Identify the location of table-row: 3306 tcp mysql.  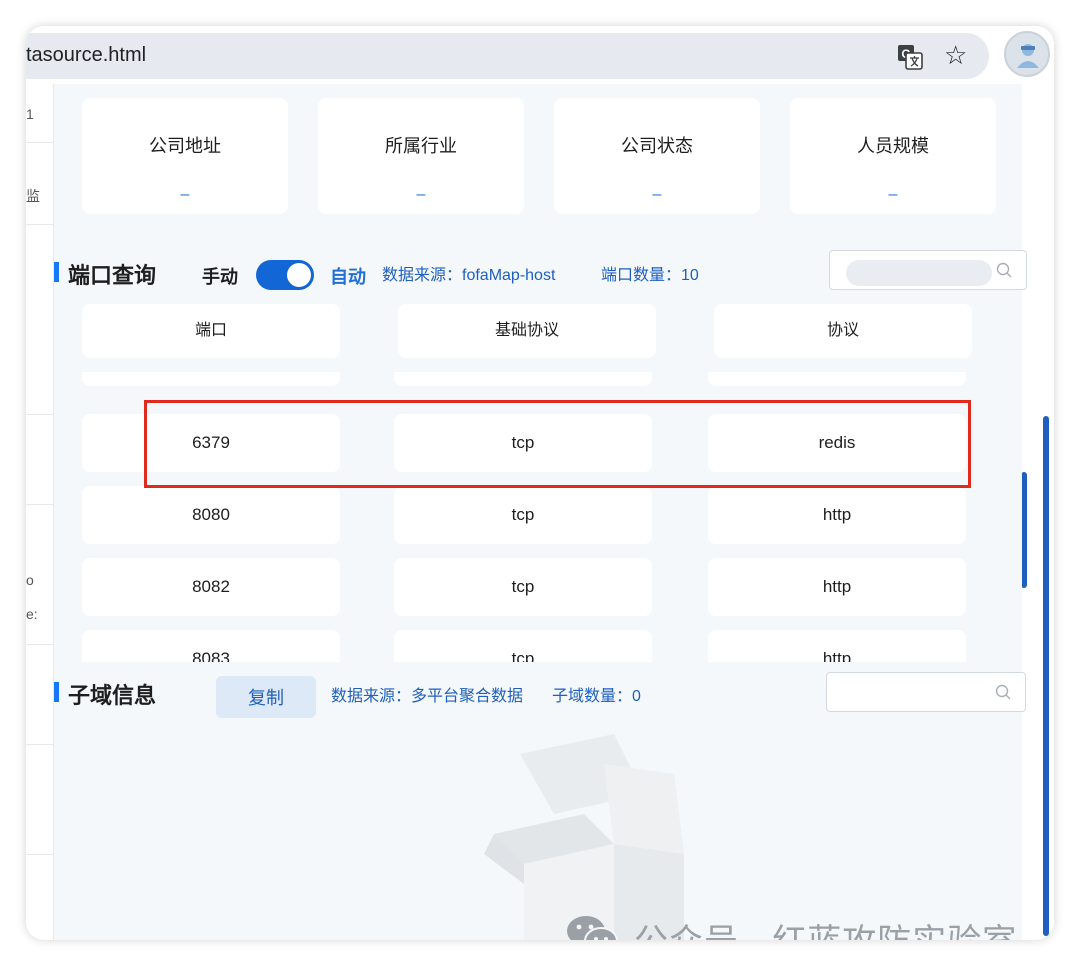
(538, 379).